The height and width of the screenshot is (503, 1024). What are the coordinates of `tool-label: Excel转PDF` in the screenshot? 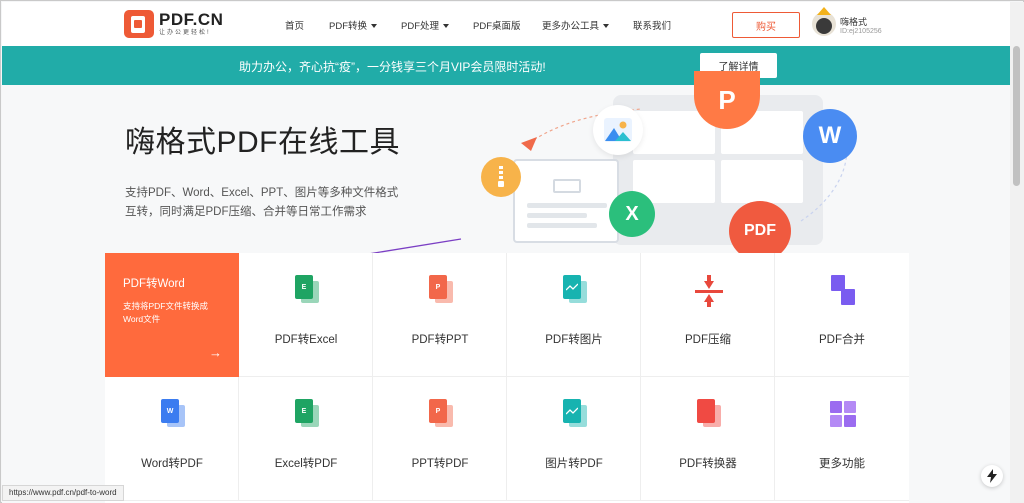 It's located at (306, 464).